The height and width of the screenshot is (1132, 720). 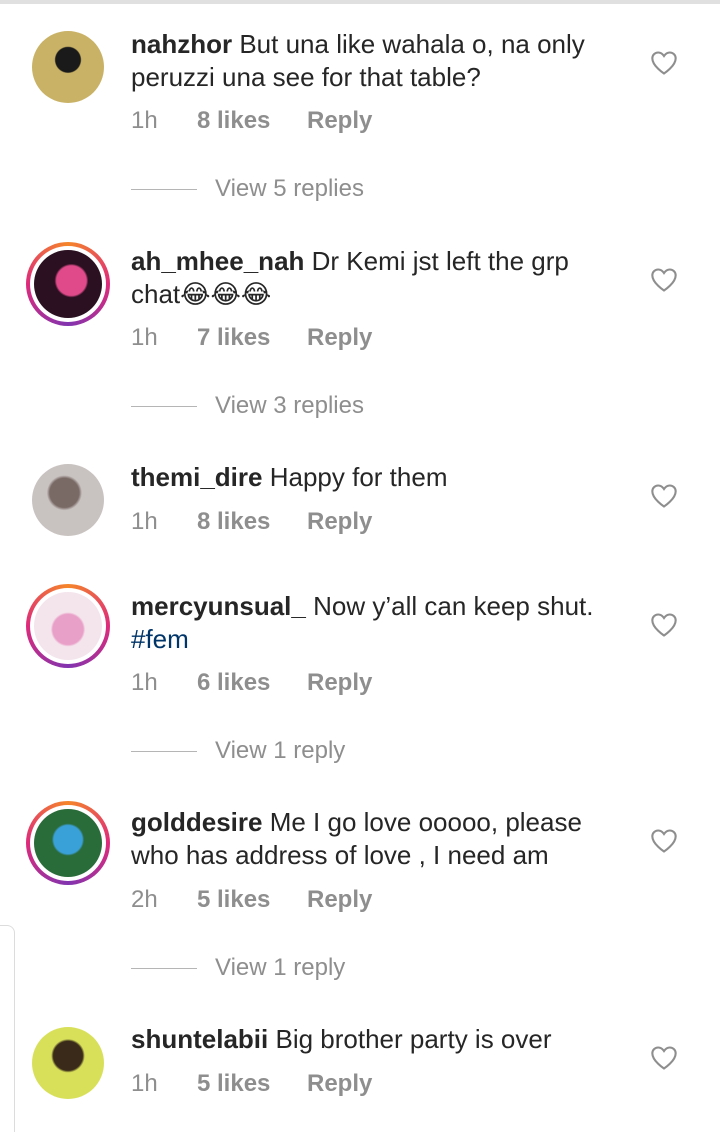 I want to click on comment-text: shuntelabii Big brother party is over, so click(x=381, y=1039).